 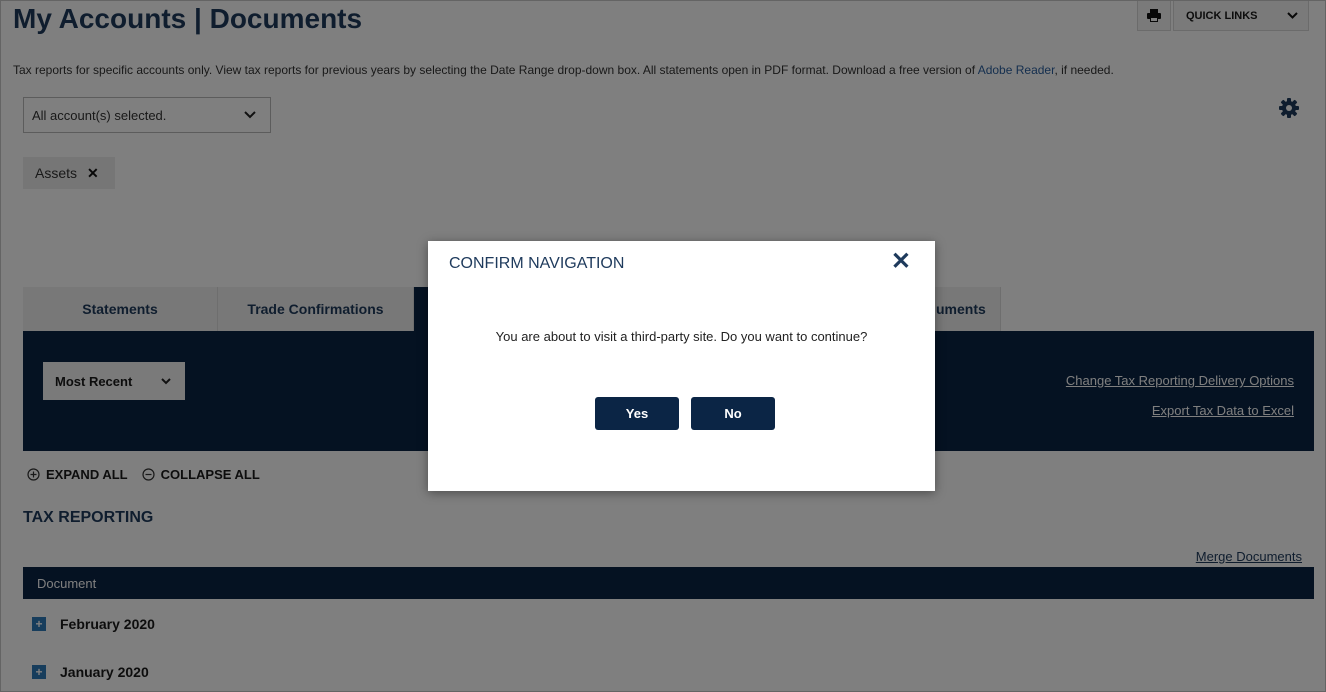 I want to click on dialog-title: CONFIRM NAVIGATION, so click(x=537, y=263).